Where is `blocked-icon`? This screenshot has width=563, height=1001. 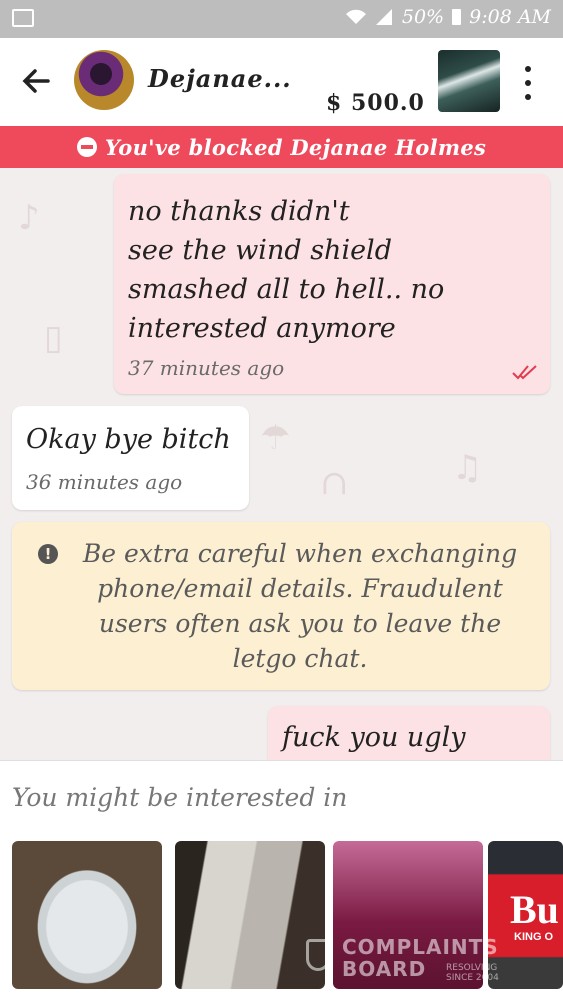 blocked-icon is located at coordinates (86, 147).